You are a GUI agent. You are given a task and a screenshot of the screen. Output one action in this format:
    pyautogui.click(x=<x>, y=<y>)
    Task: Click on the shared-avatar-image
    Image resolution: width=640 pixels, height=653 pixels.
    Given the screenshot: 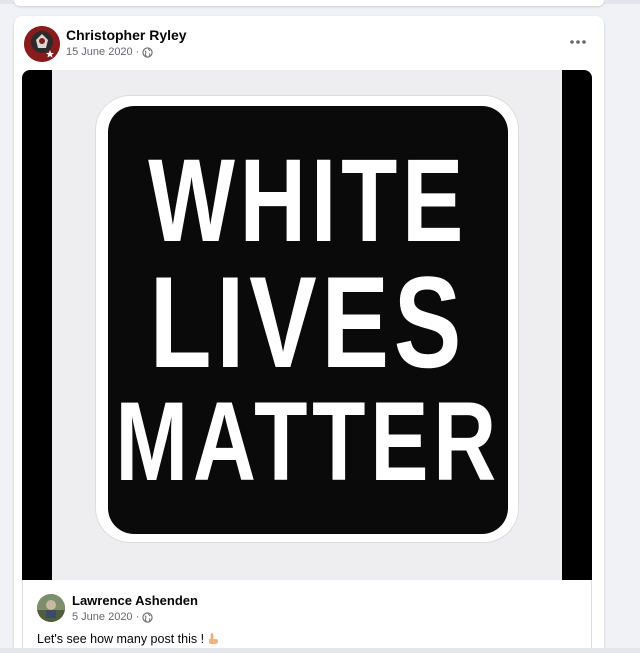 What is the action you would take?
    pyautogui.click(x=51, y=608)
    